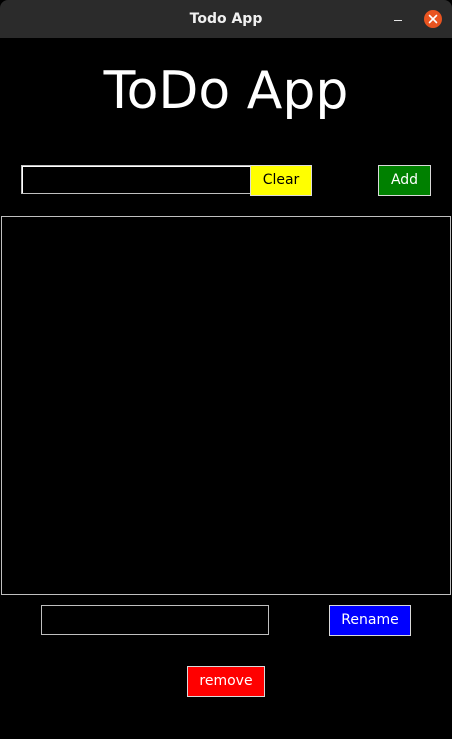 The image size is (452, 739). I want to click on window-titlebar: Todo App, so click(226, 19).